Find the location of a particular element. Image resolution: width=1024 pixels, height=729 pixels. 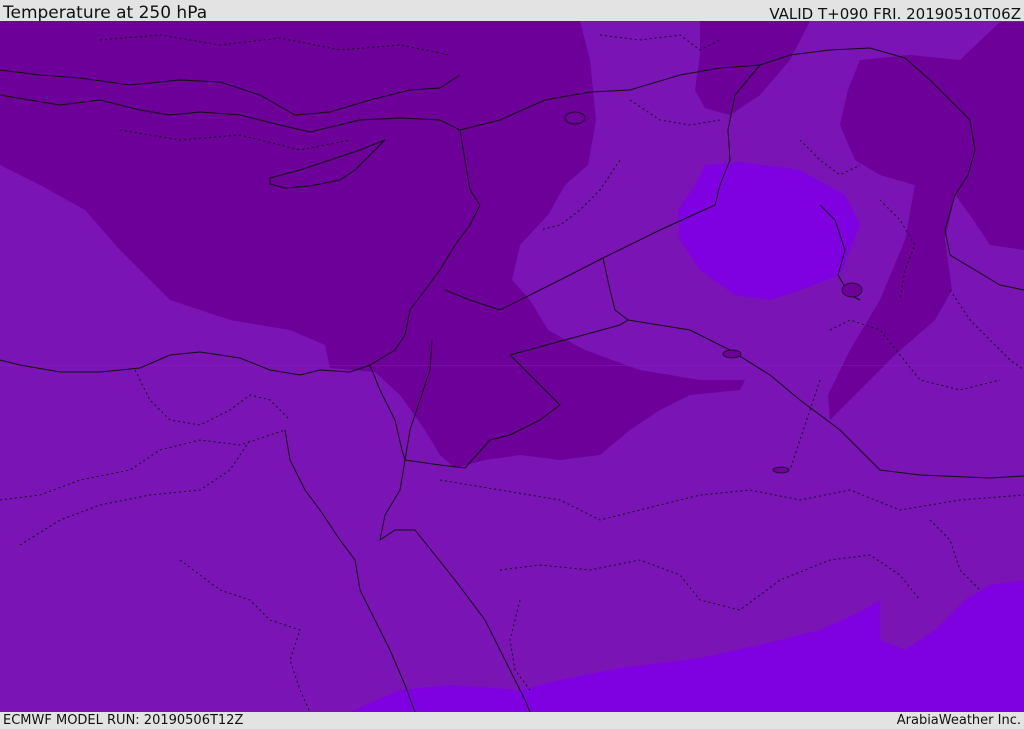

credit-label: ArabiaWeather Inc. is located at coordinates (958, 720).